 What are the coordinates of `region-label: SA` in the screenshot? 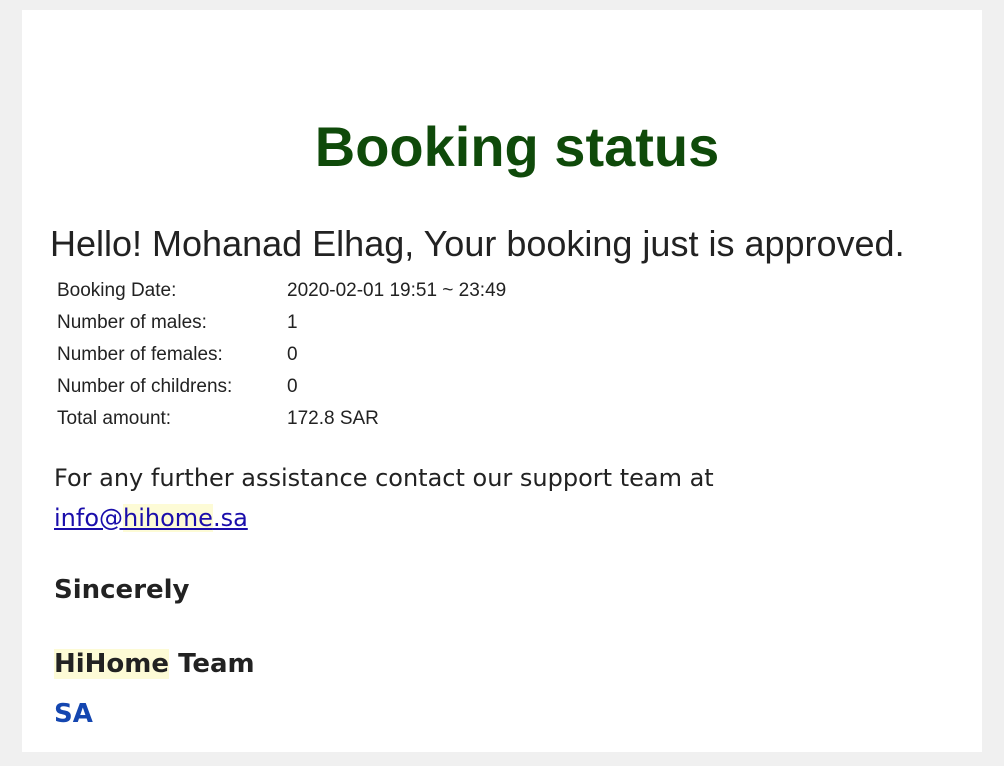 It's located at (73, 714).